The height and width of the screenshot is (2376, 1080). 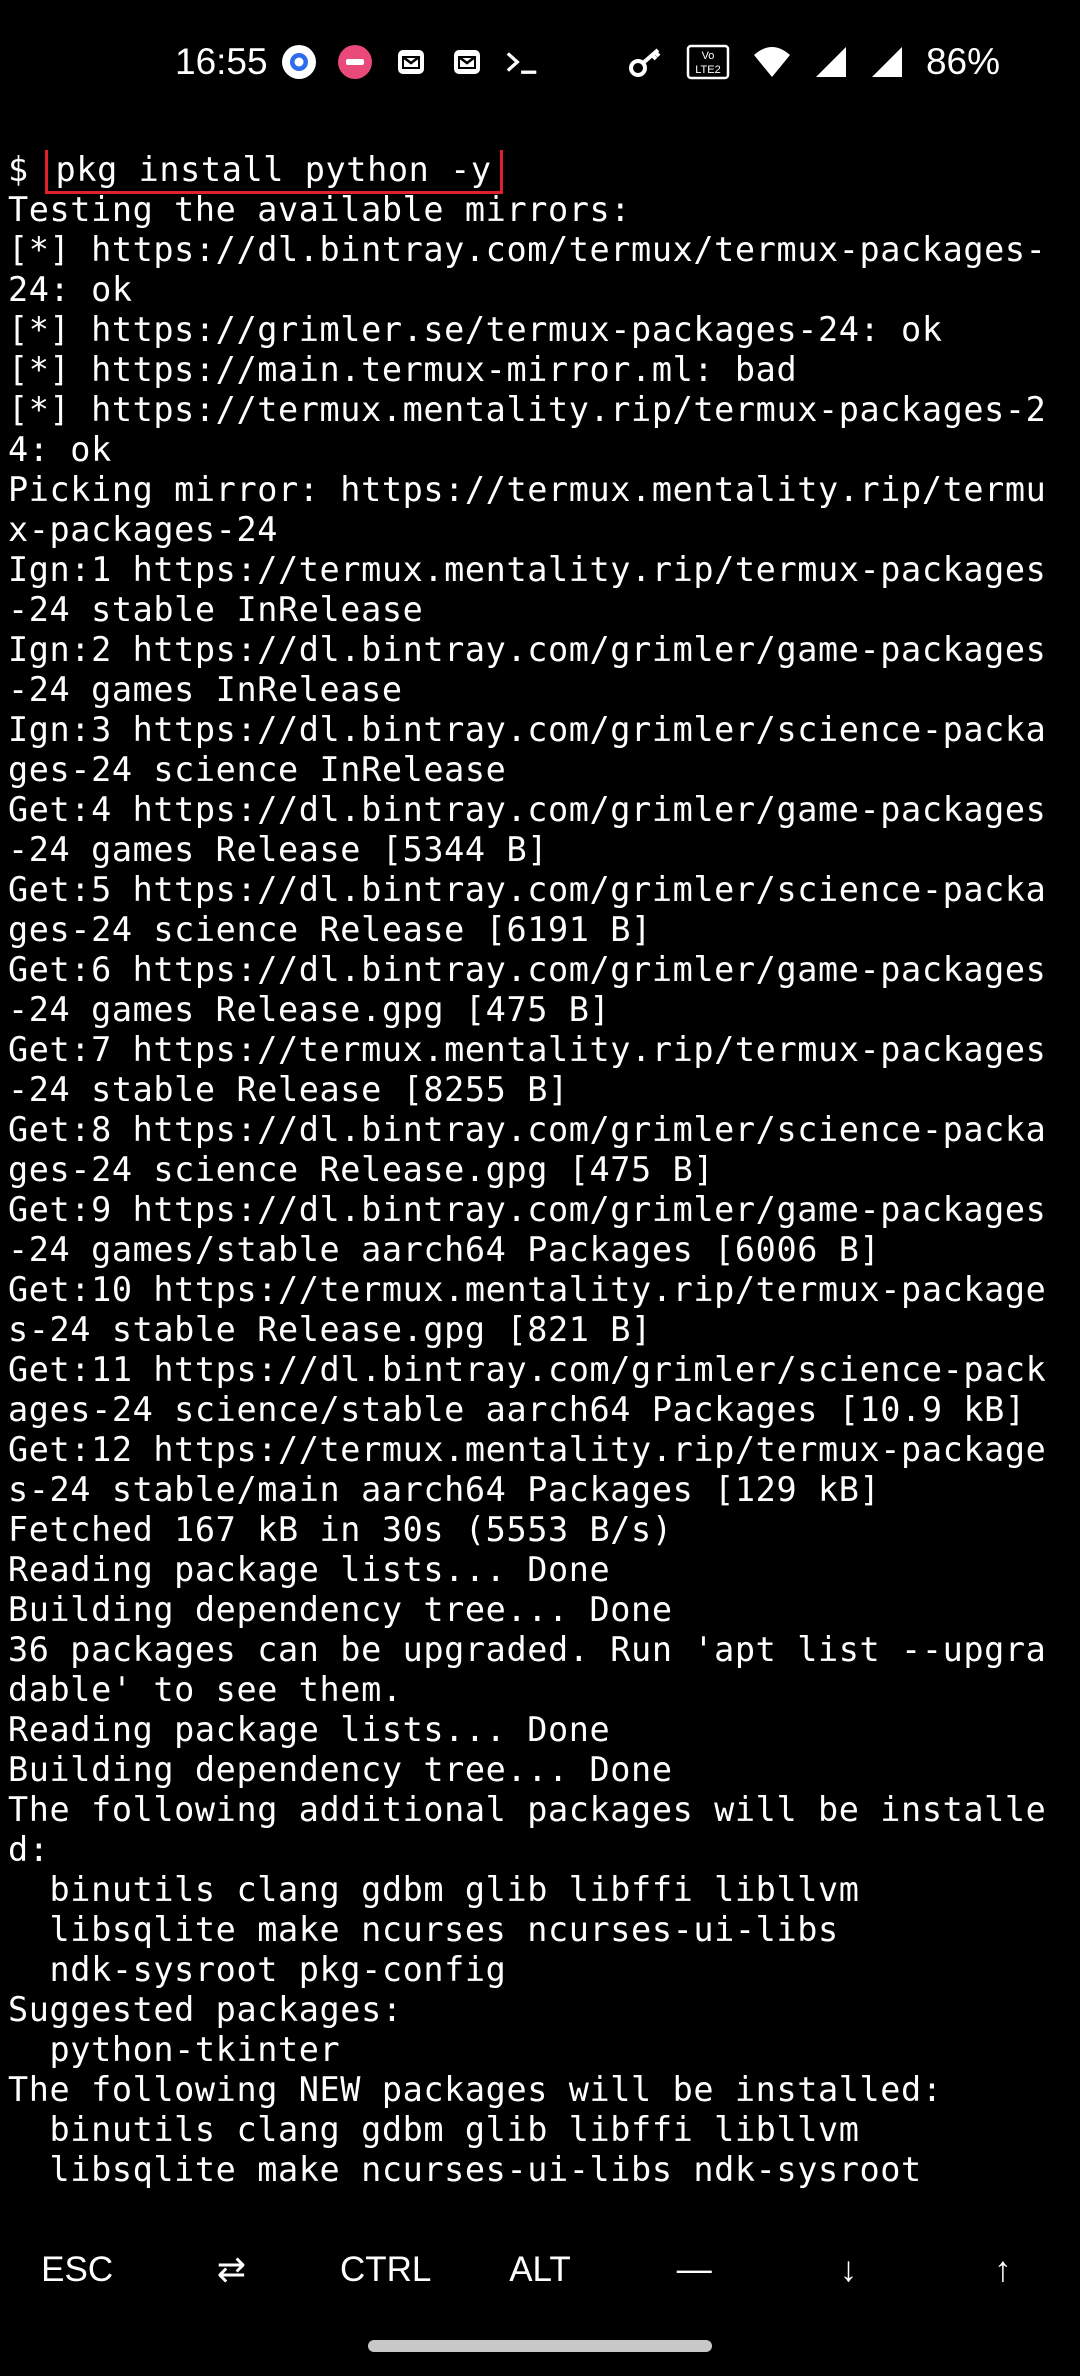 I want to click on terminal-line: 4: ok, so click(x=60, y=449).